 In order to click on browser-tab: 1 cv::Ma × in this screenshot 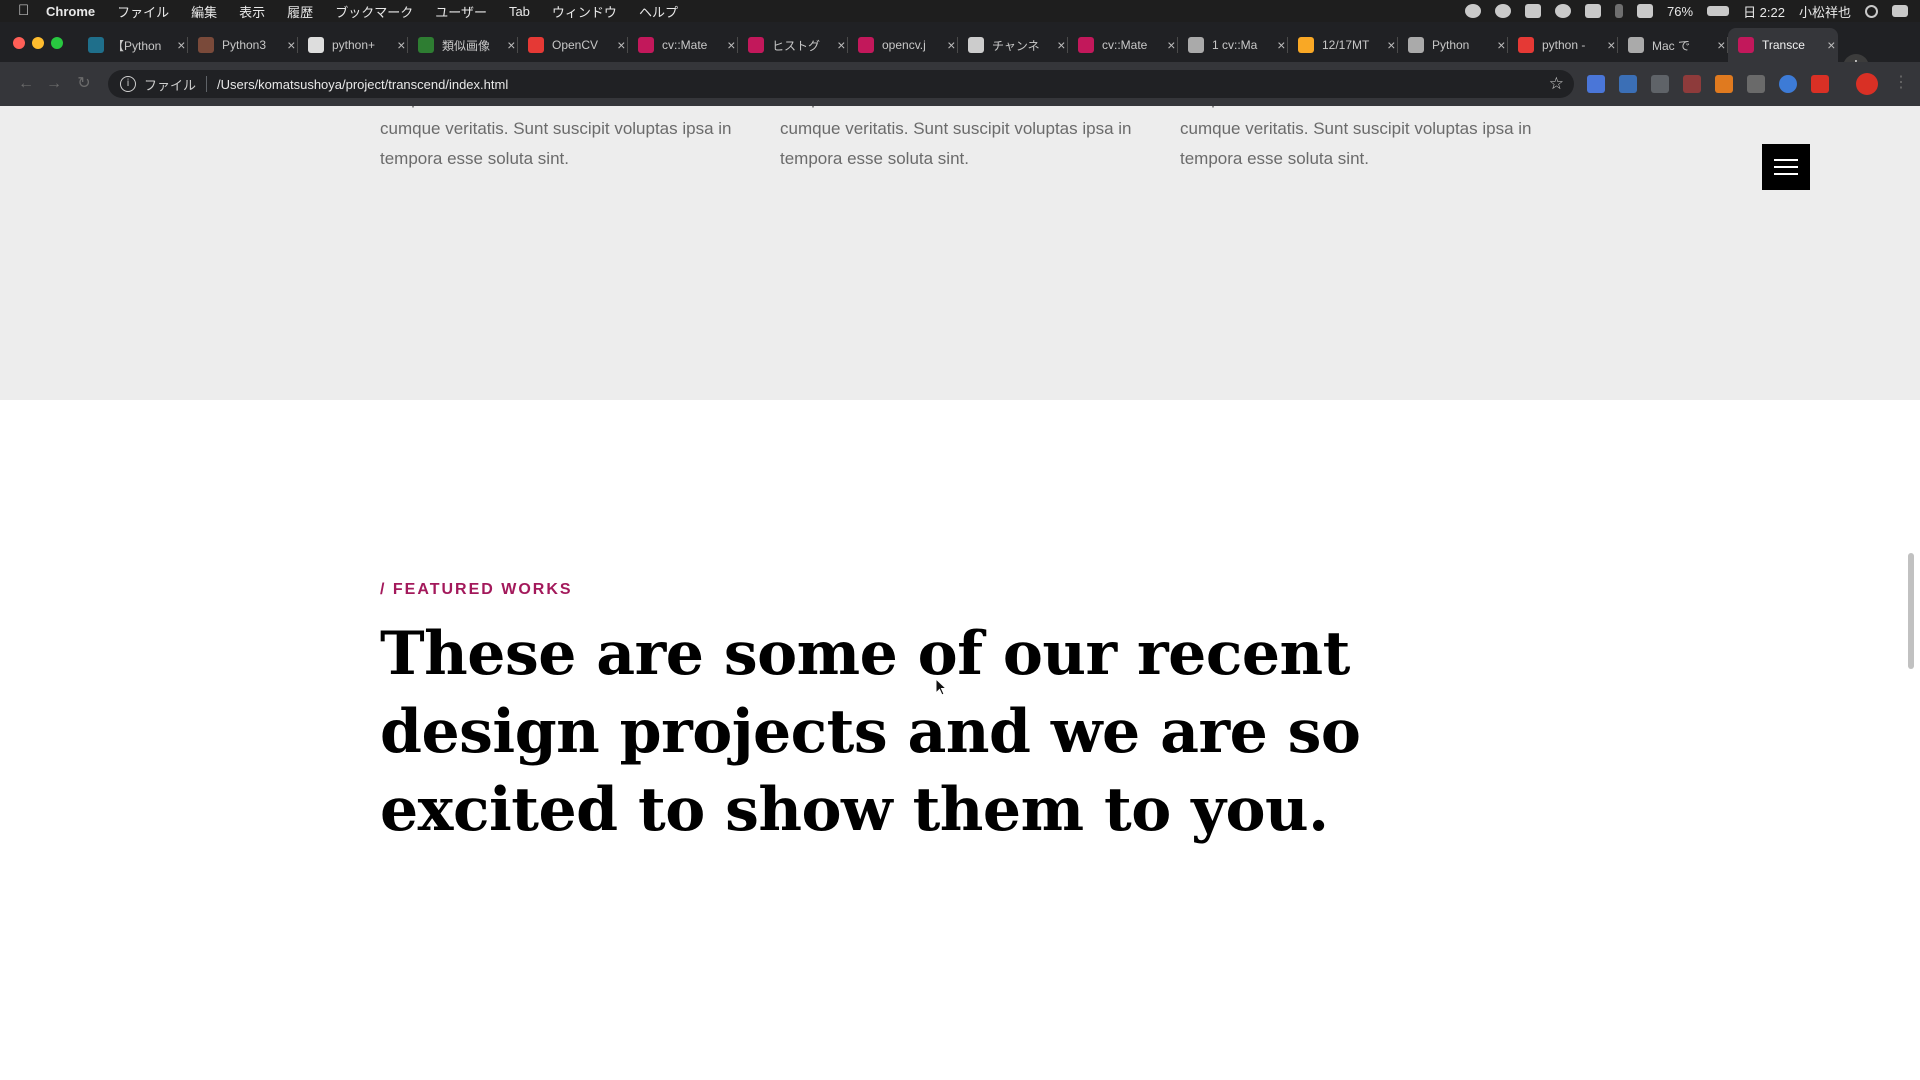, I will do `click(1233, 45)`.